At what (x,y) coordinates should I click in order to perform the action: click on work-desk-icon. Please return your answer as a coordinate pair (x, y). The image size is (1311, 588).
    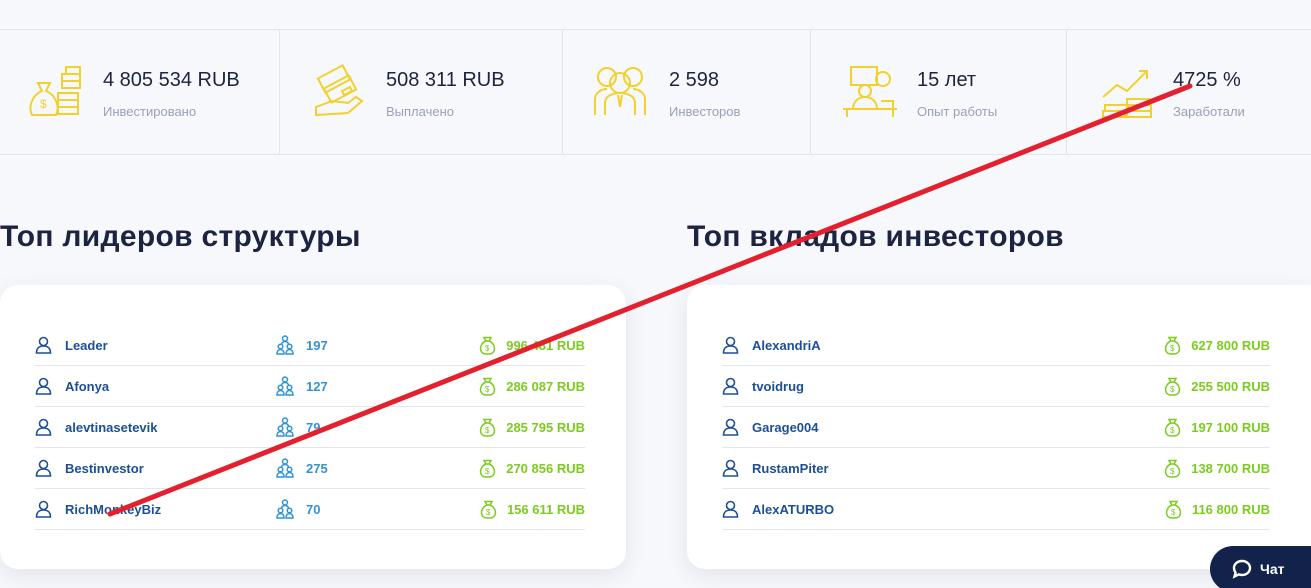
    Looking at the image, I should click on (870, 91).